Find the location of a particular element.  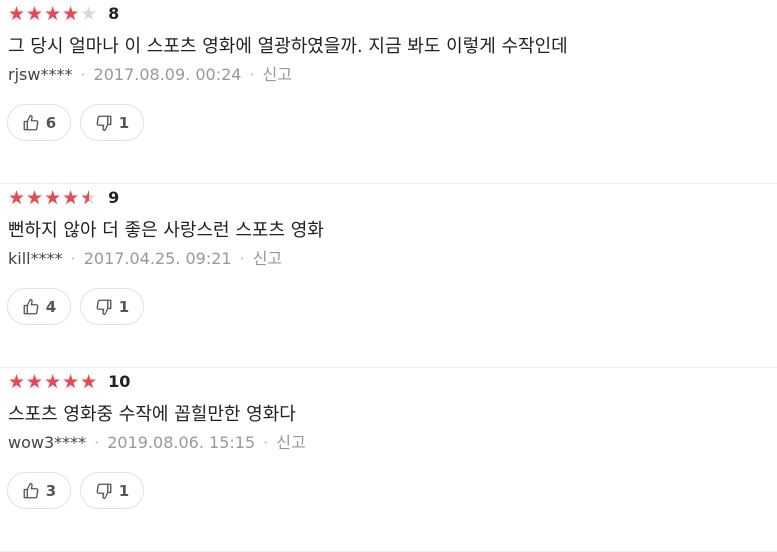

review-author: wow3**** is located at coordinates (47, 442).